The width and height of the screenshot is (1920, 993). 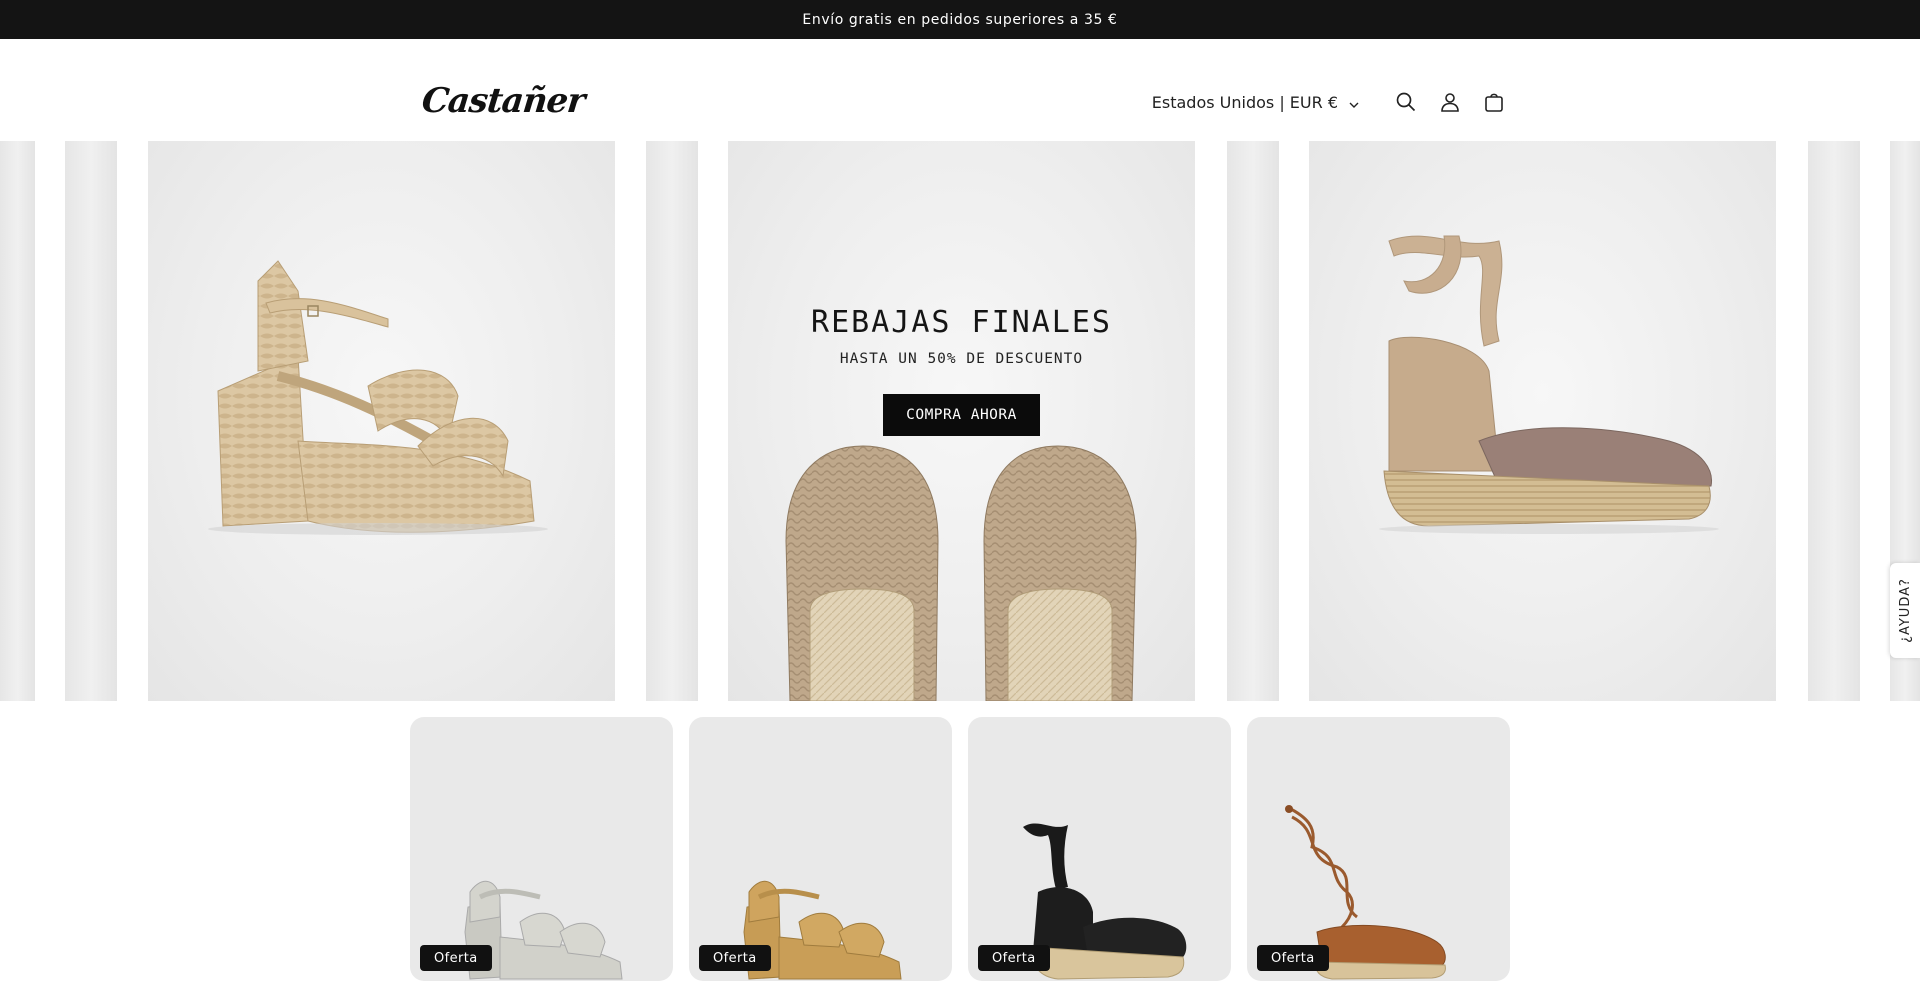 I want to click on brand-logo: Castañer, so click(x=503, y=101).